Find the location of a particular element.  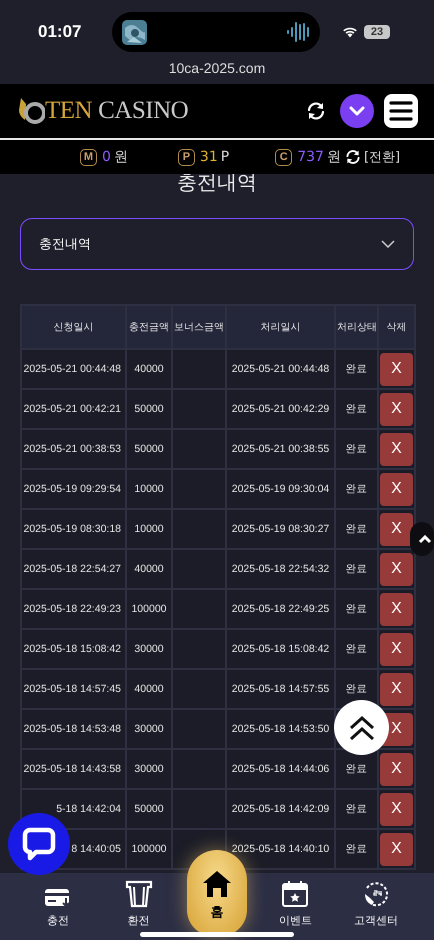

atm-icon is located at coordinates (138, 894).